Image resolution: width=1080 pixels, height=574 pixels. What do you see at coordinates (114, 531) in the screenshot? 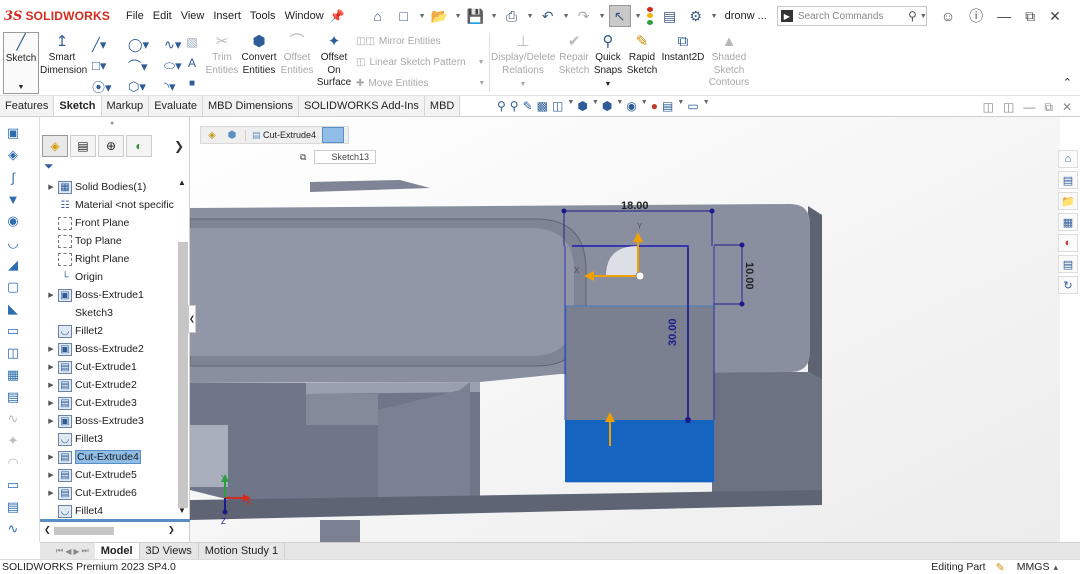
I see `tree-horizontal-scrollbar: ❮ ❯` at bounding box center [114, 531].